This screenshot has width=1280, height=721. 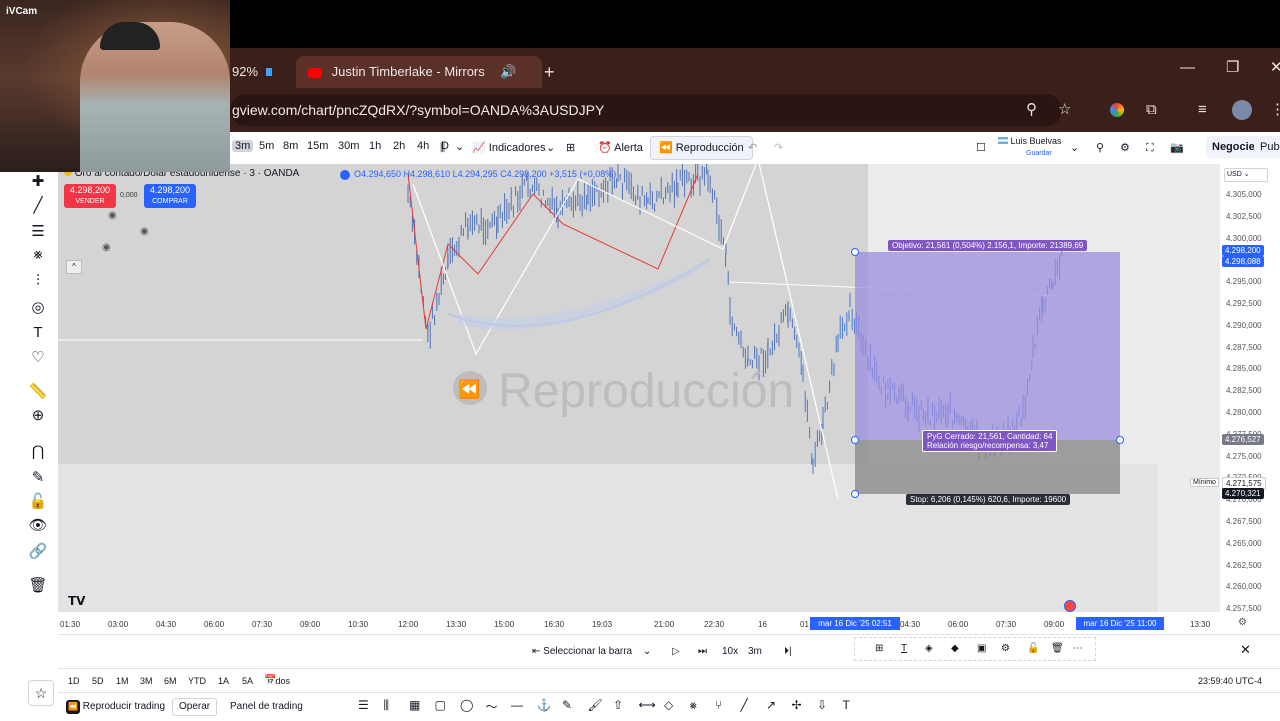 I want to click on range-5a: 5A, so click(x=247, y=681).